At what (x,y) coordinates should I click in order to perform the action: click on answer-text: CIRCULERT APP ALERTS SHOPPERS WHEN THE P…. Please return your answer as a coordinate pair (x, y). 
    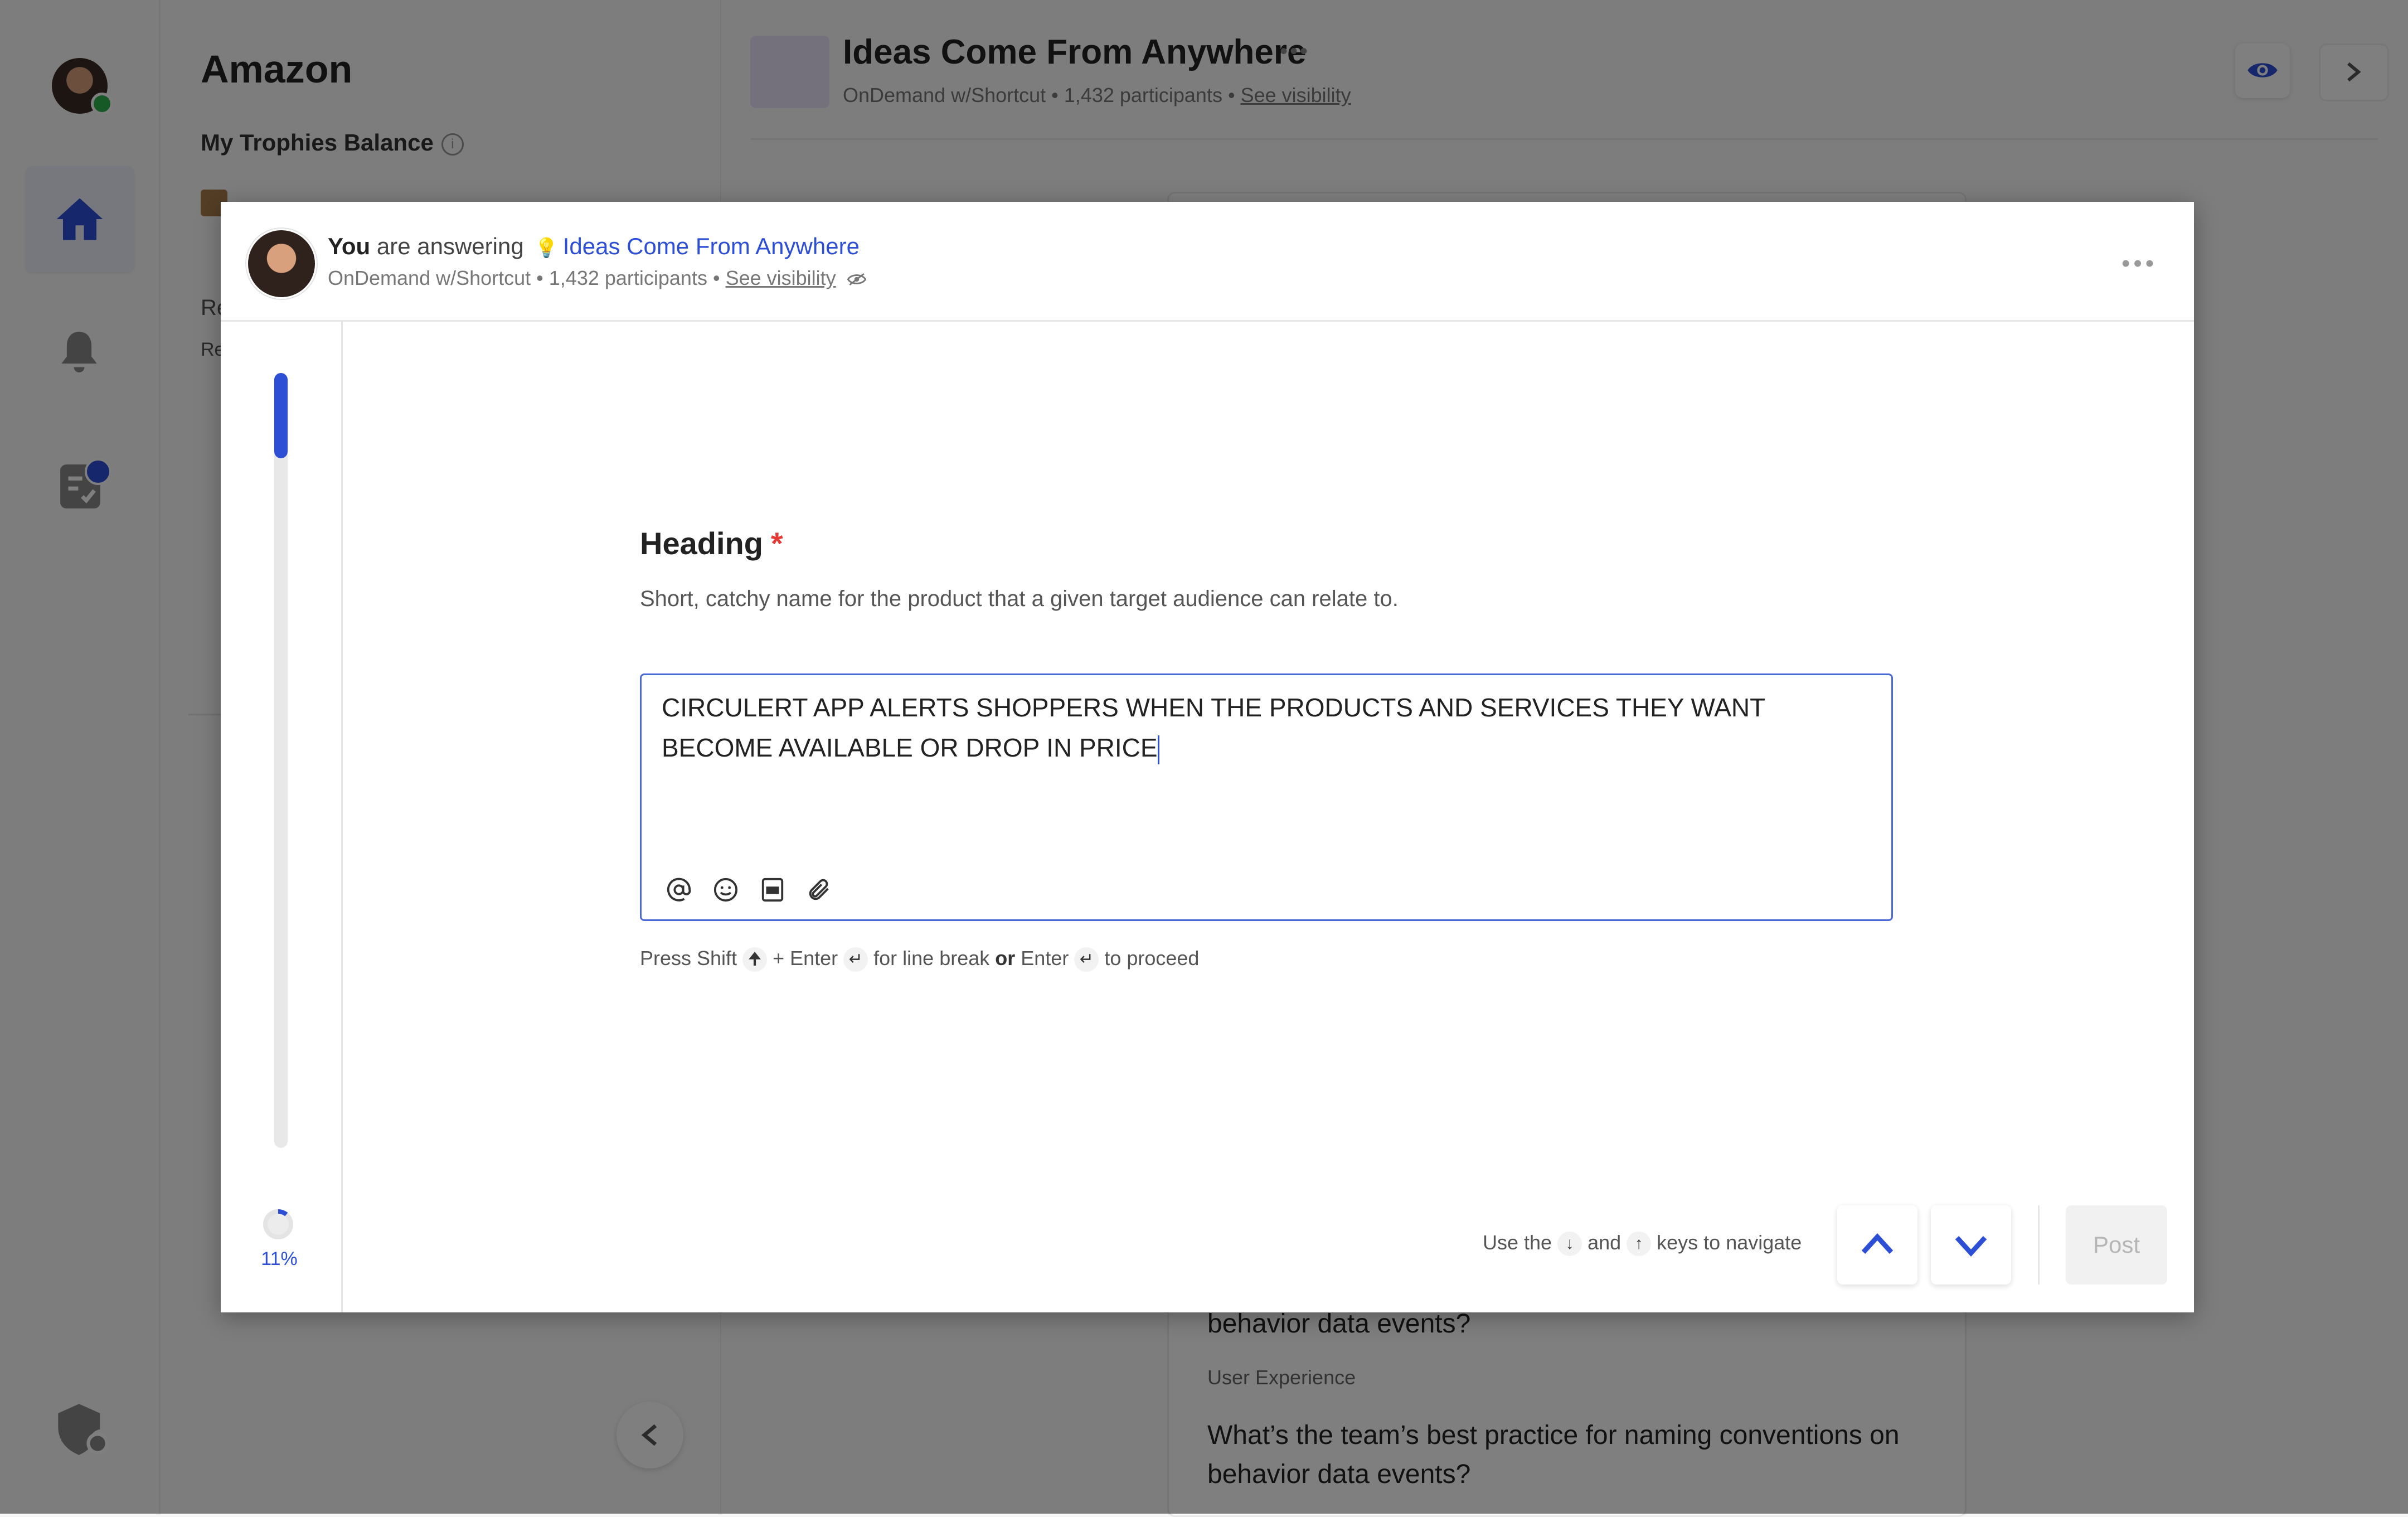
    Looking at the image, I should click on (1264, 727).